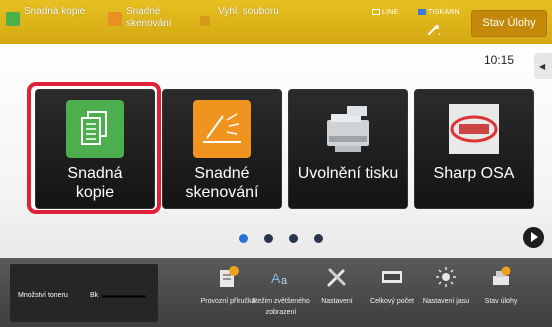 This screenshot has width=552, height=327. I want to click on chevron-left-icon: ◀, so click(542, 66).